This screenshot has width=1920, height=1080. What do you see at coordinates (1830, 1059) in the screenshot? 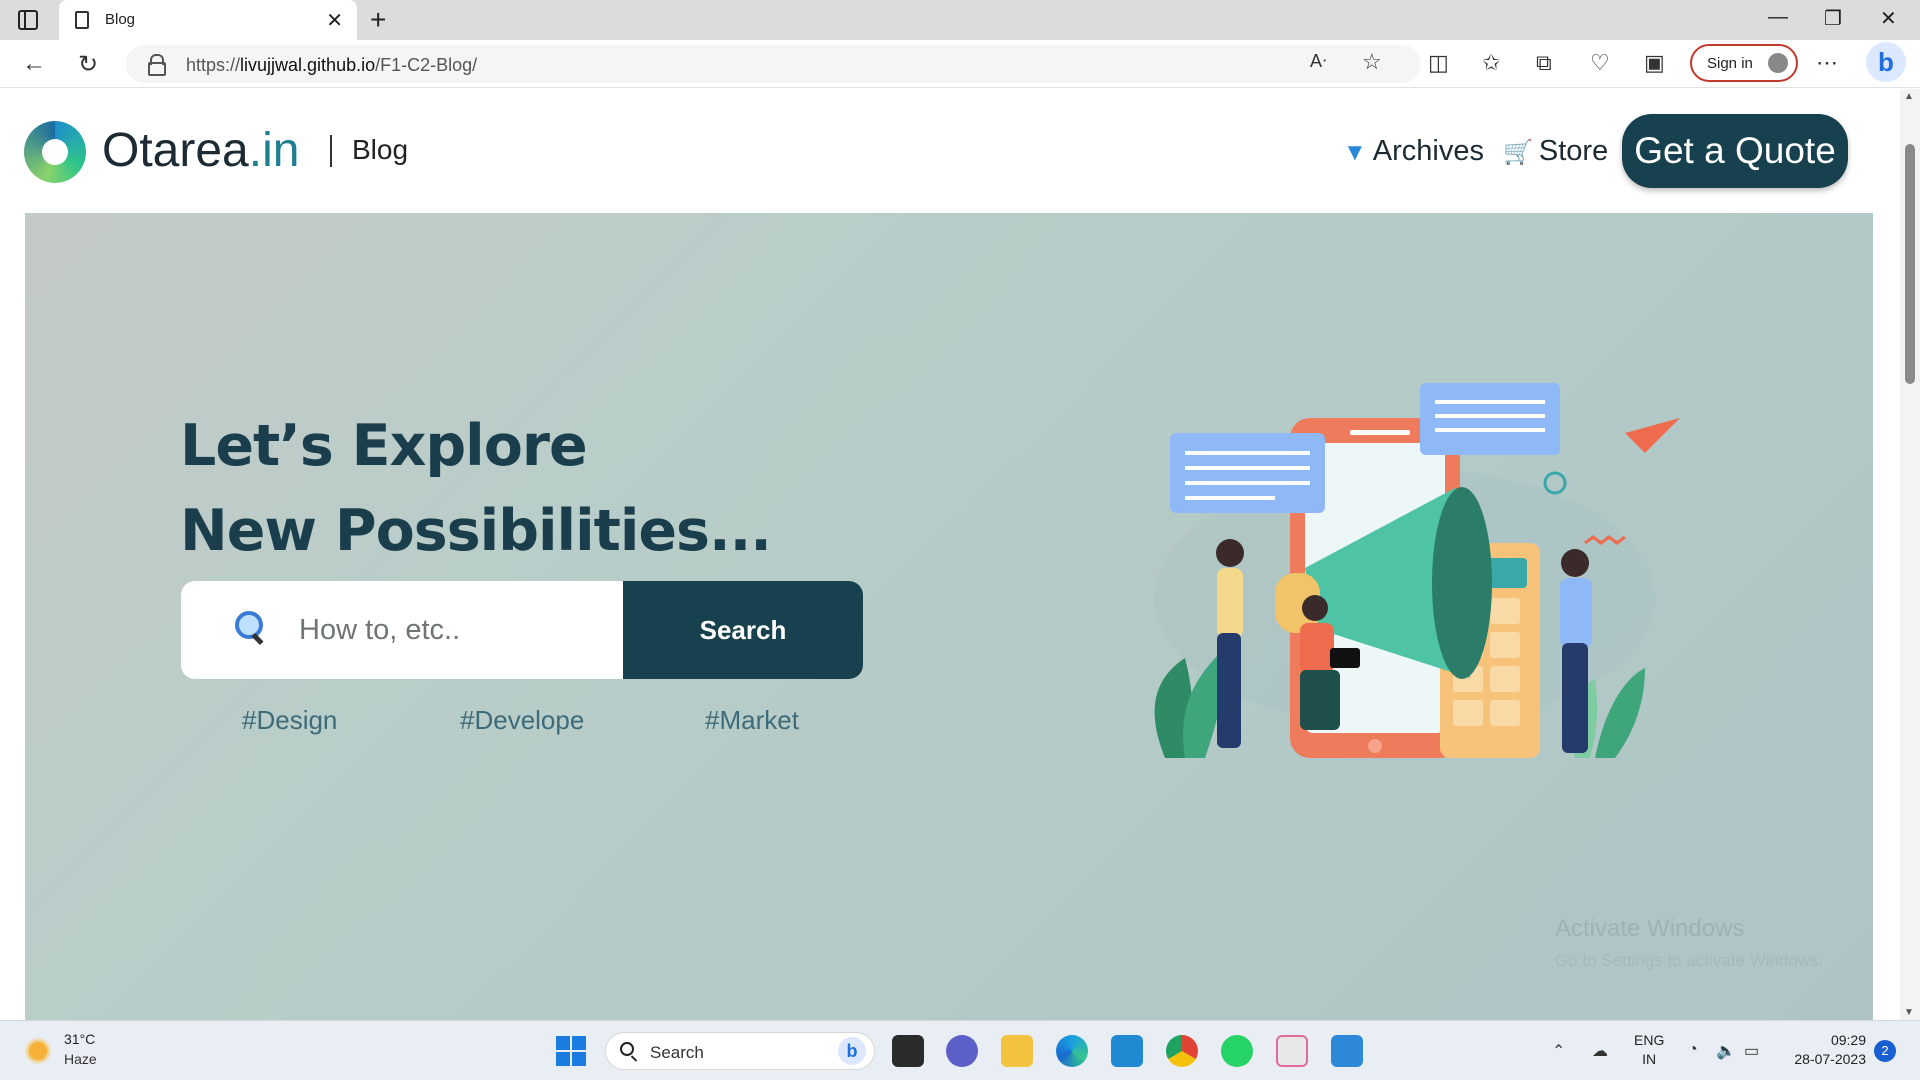
I see `clock-date: 28-07-2023` at bounding box center [1830, 1059].